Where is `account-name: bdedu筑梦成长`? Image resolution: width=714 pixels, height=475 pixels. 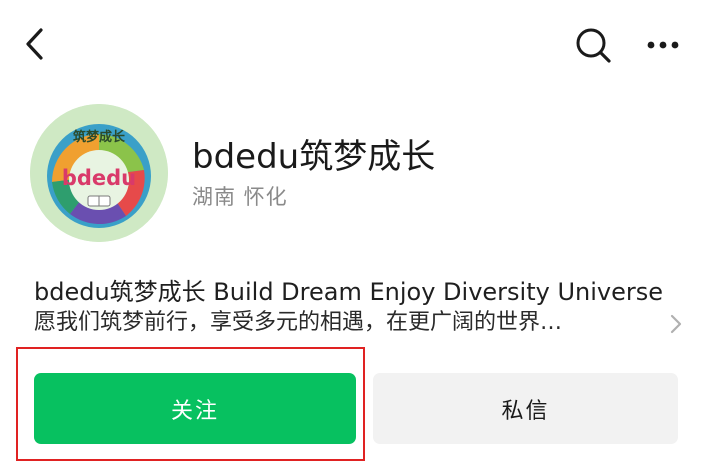
account-name: bdedu筑梦成长 is located at coordinates (314, 157).